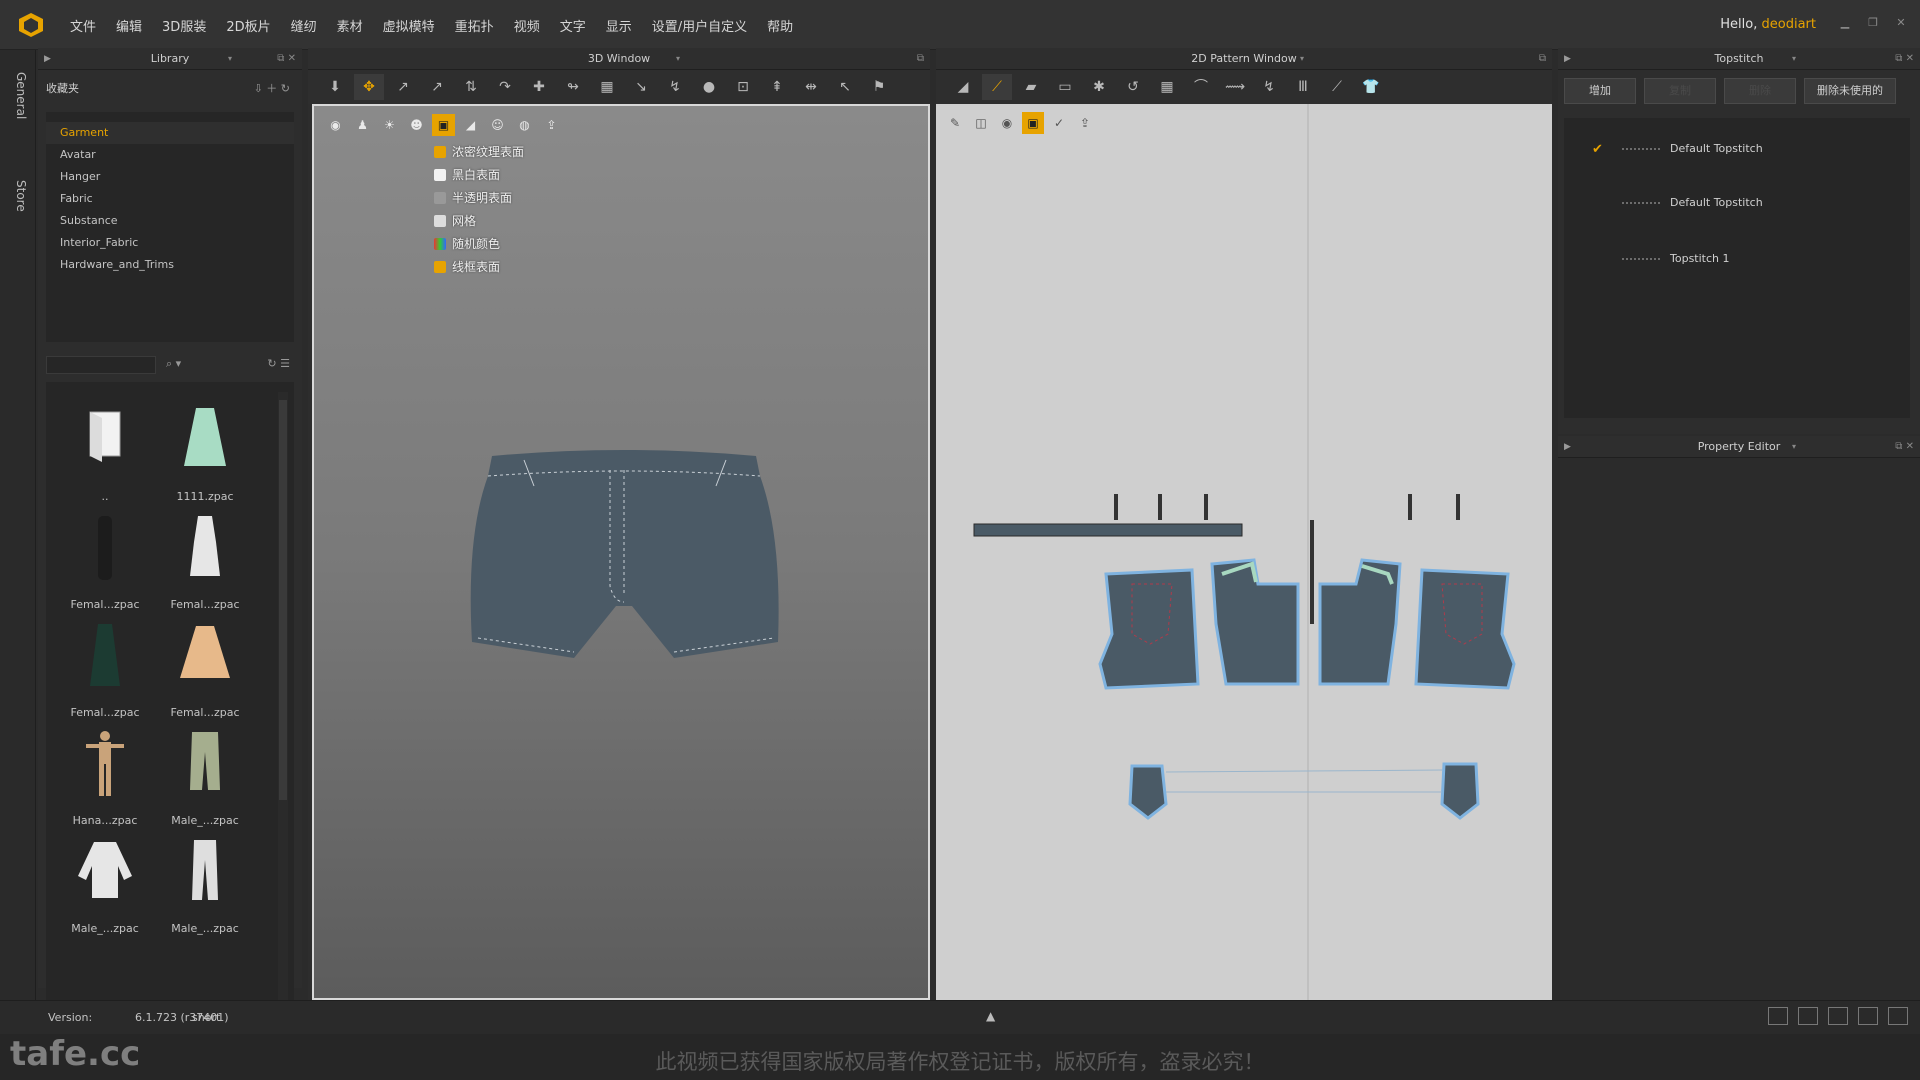  I want to click on menu-3d-garment: 3D服装, so click(184, 25).